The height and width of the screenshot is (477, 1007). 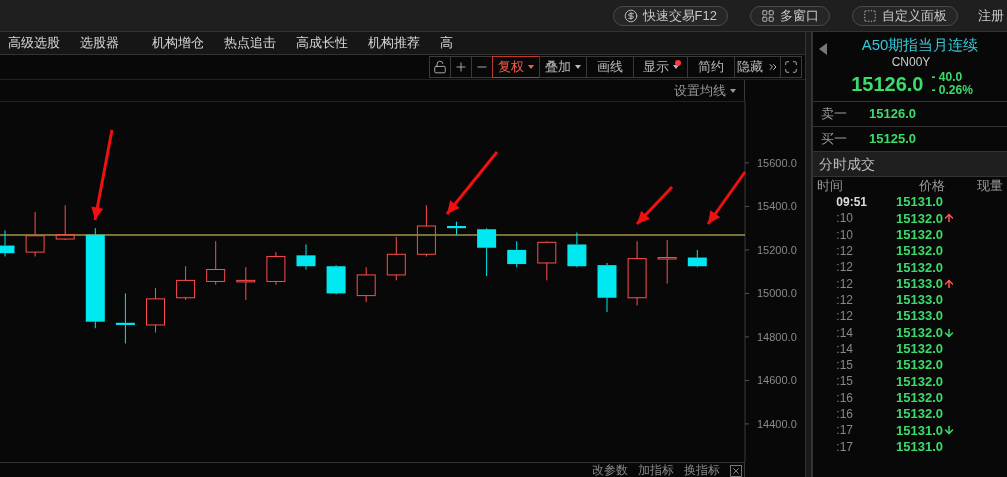 What do you see at coordinates (44, 43) in the screenshot?
I see `nav-tab: 高级选股` at bounding box center [44, 43].